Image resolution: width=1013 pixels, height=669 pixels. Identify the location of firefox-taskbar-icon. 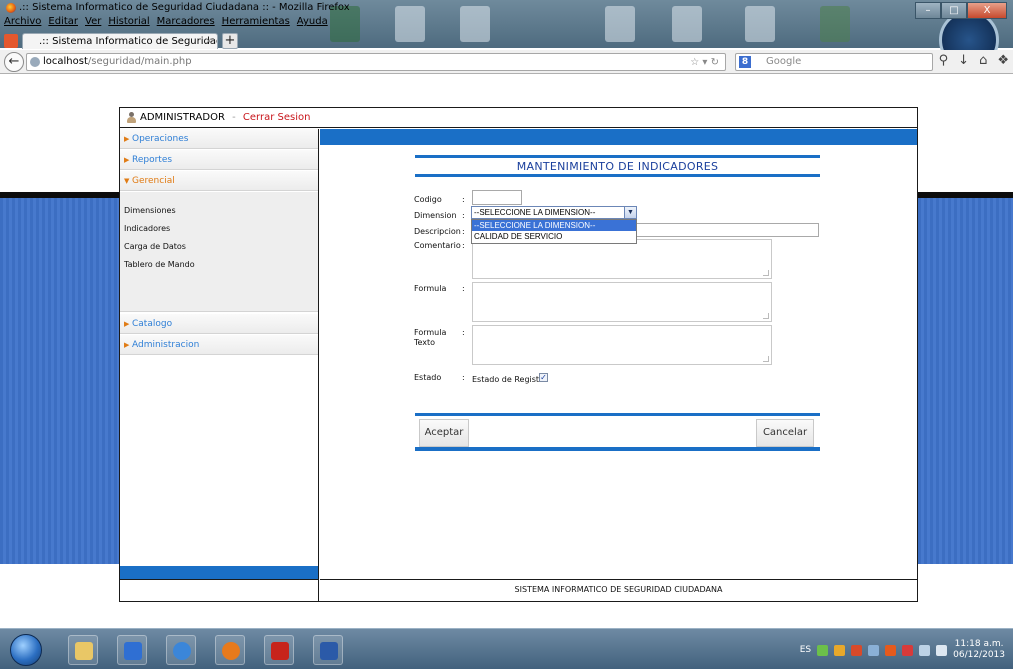
(230, 650).